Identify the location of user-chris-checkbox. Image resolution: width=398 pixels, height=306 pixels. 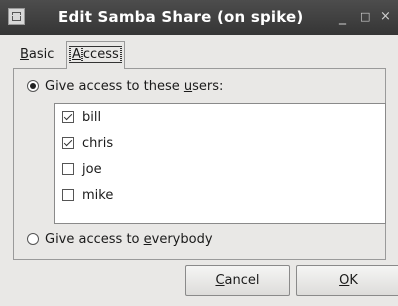
(68, 143).